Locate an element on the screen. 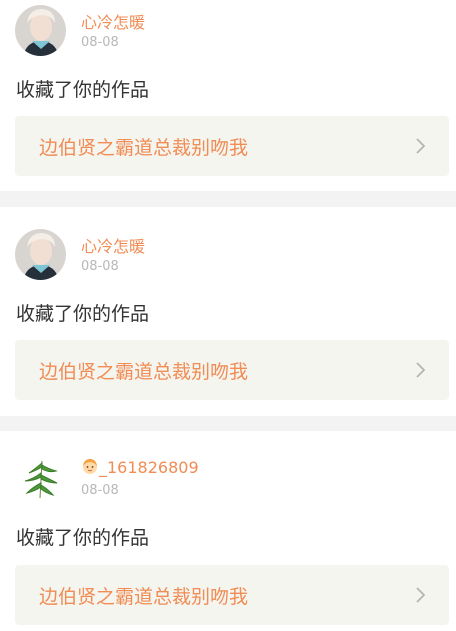 This screenshot has width=456, height=631. avatar-leaf-icon is located at coordinates (40, 478).